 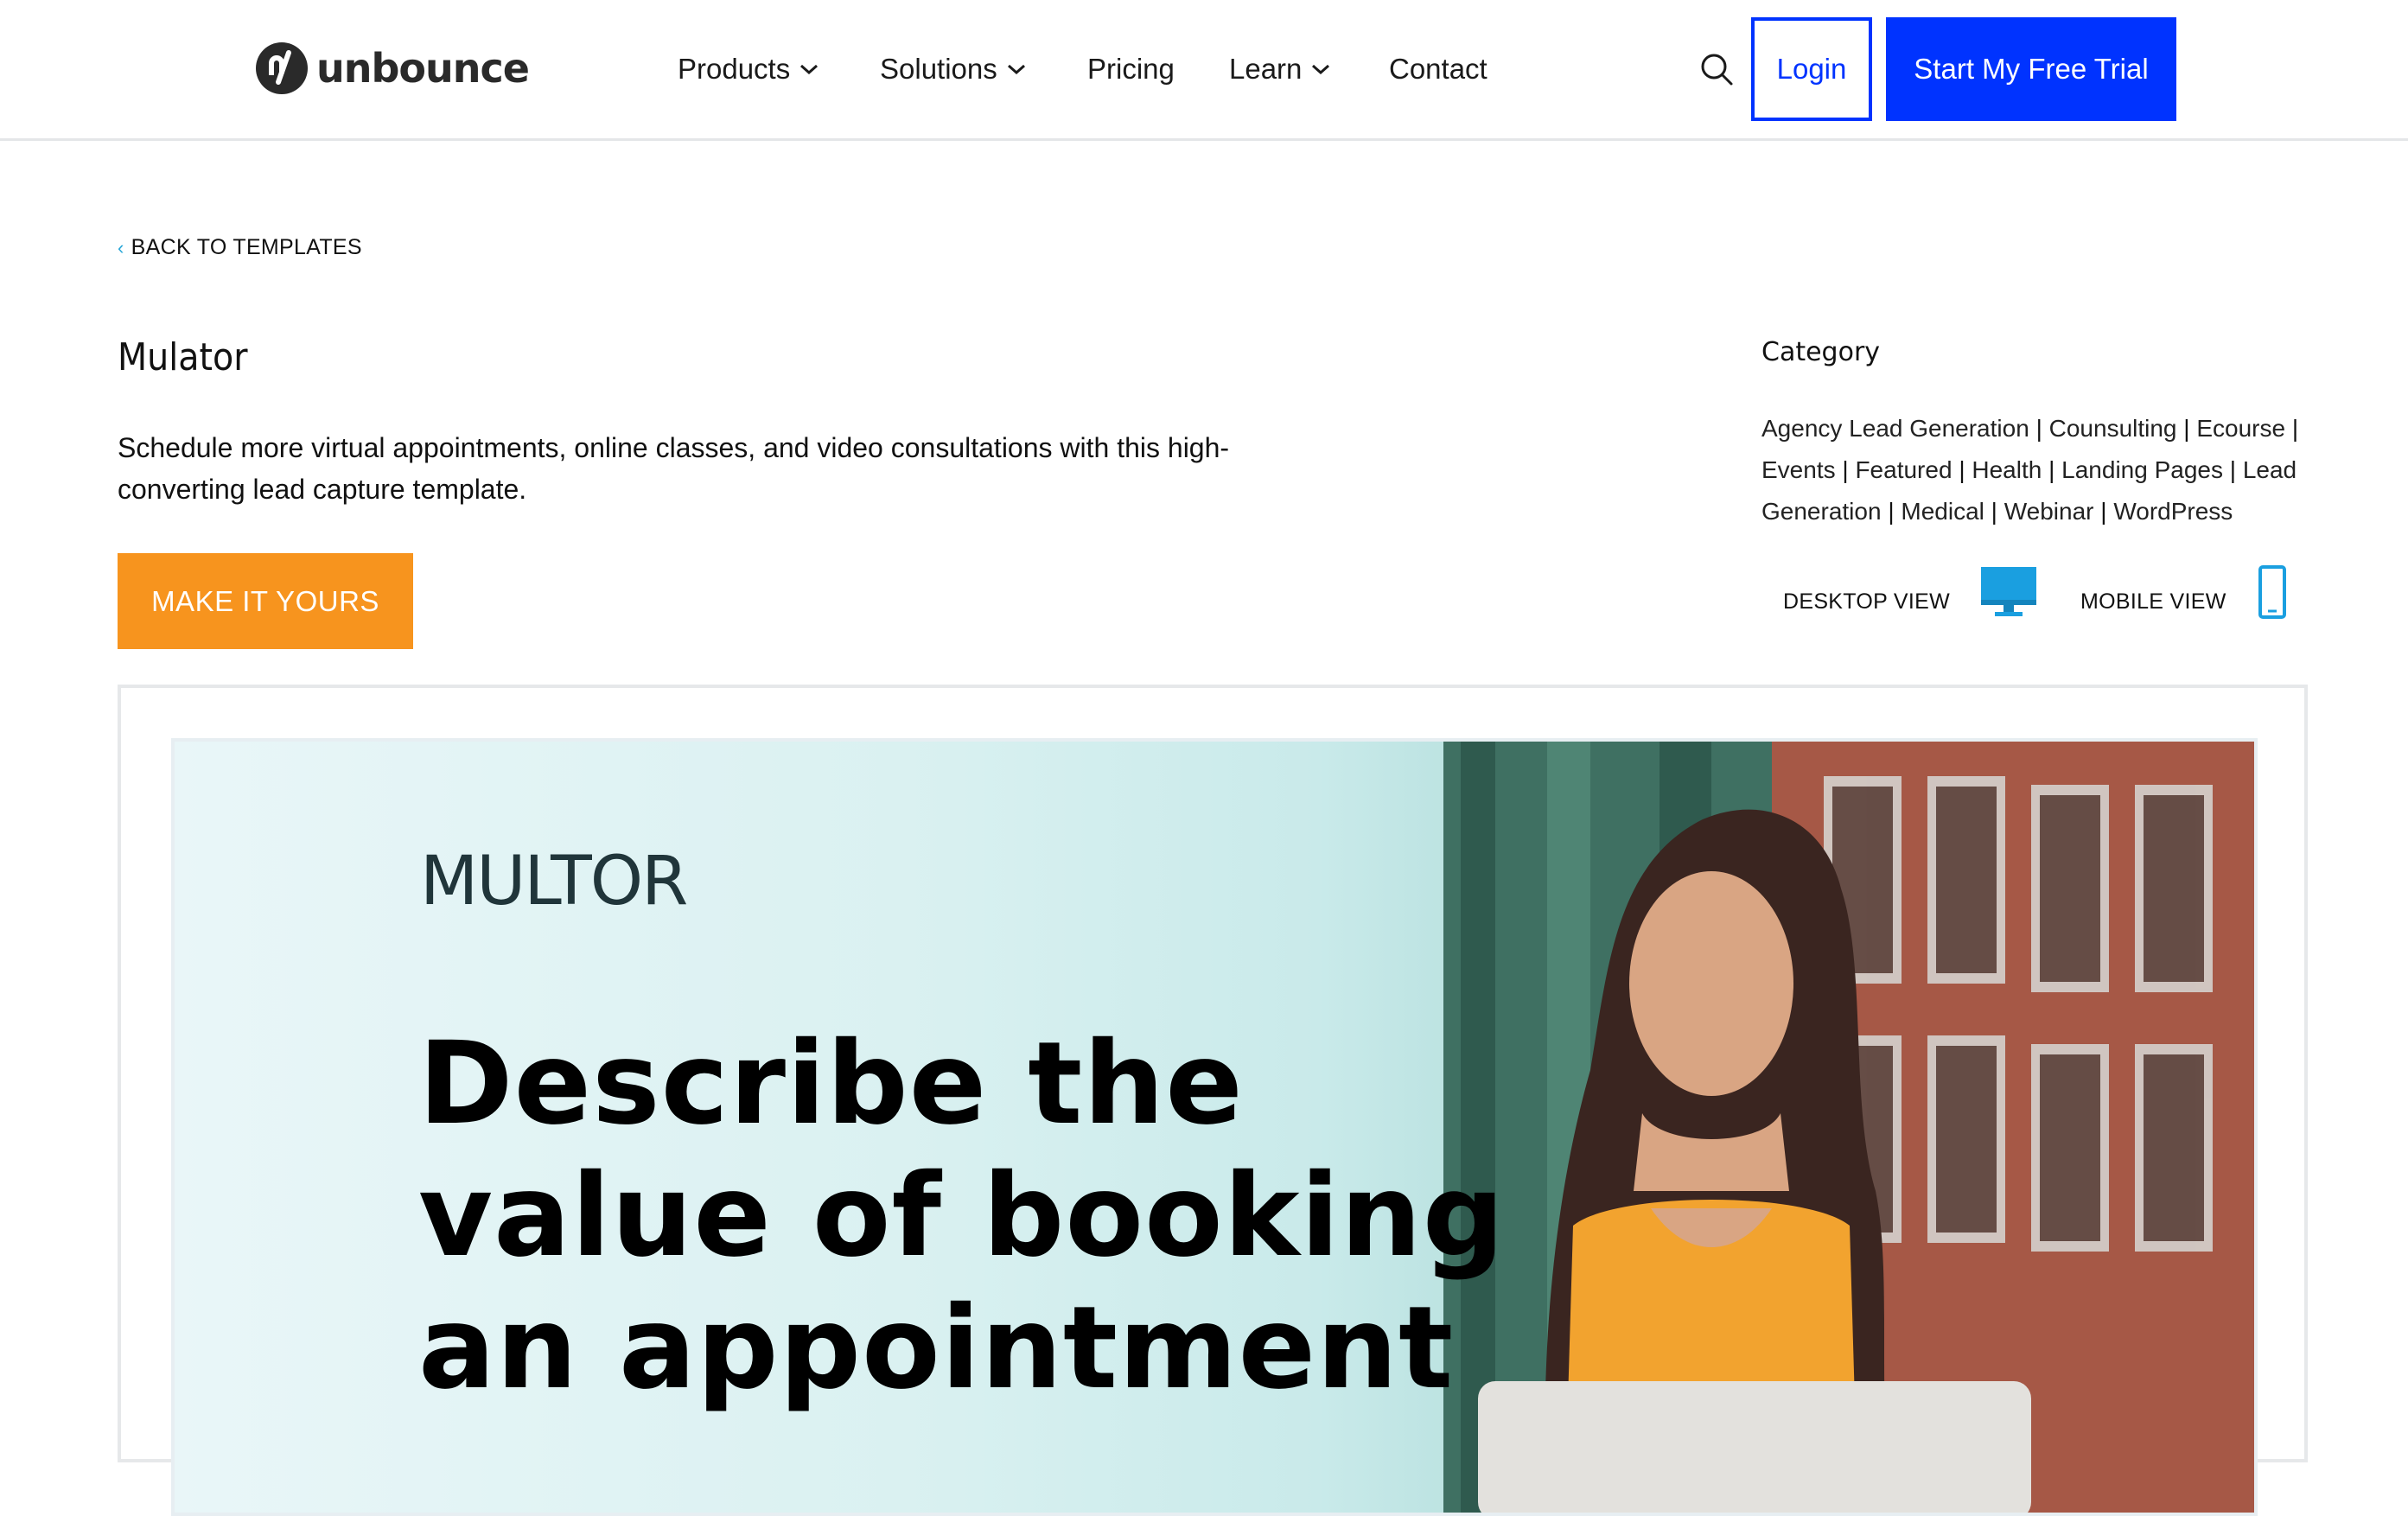 What do you see at coordinates (734, 69) in the screenshot?
I see `nav-products-label: Products` at bounding box center [734, 69].